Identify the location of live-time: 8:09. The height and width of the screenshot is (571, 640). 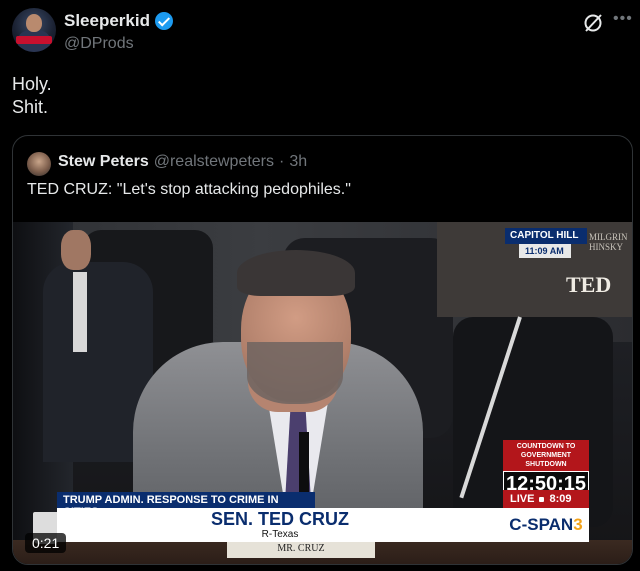
(560, 499).